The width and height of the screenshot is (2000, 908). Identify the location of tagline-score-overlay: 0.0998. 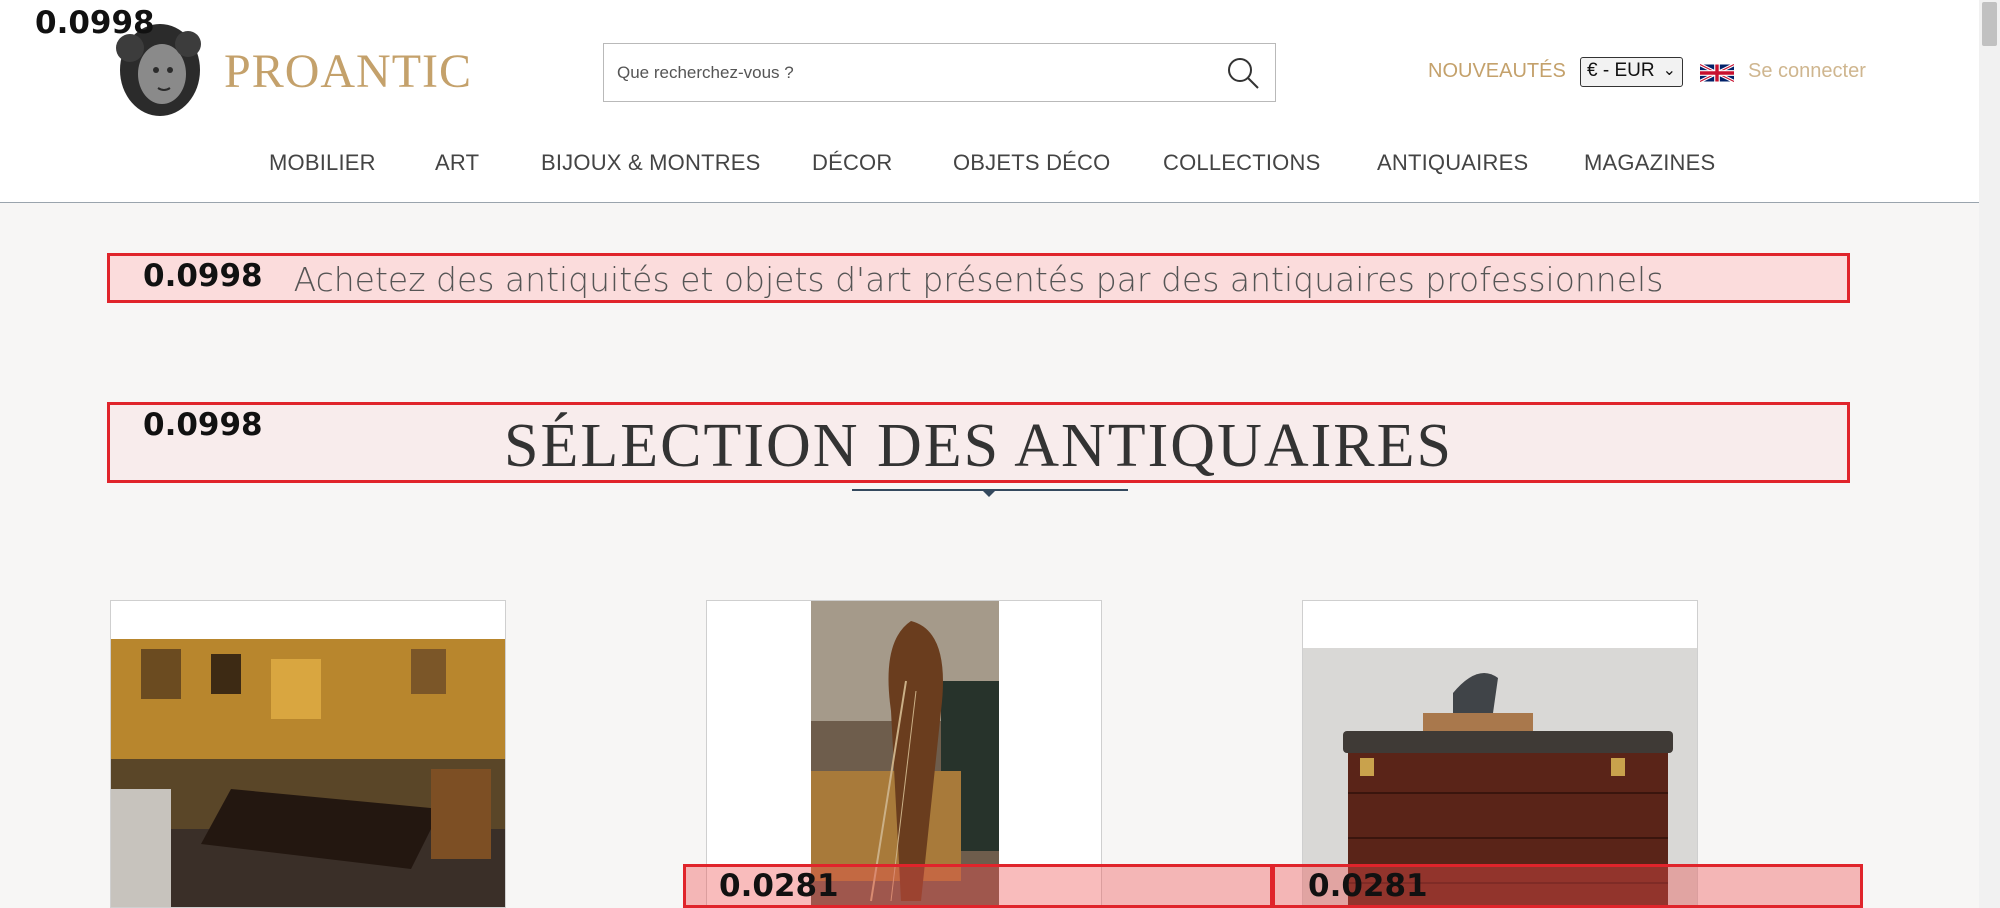
(203, 276).